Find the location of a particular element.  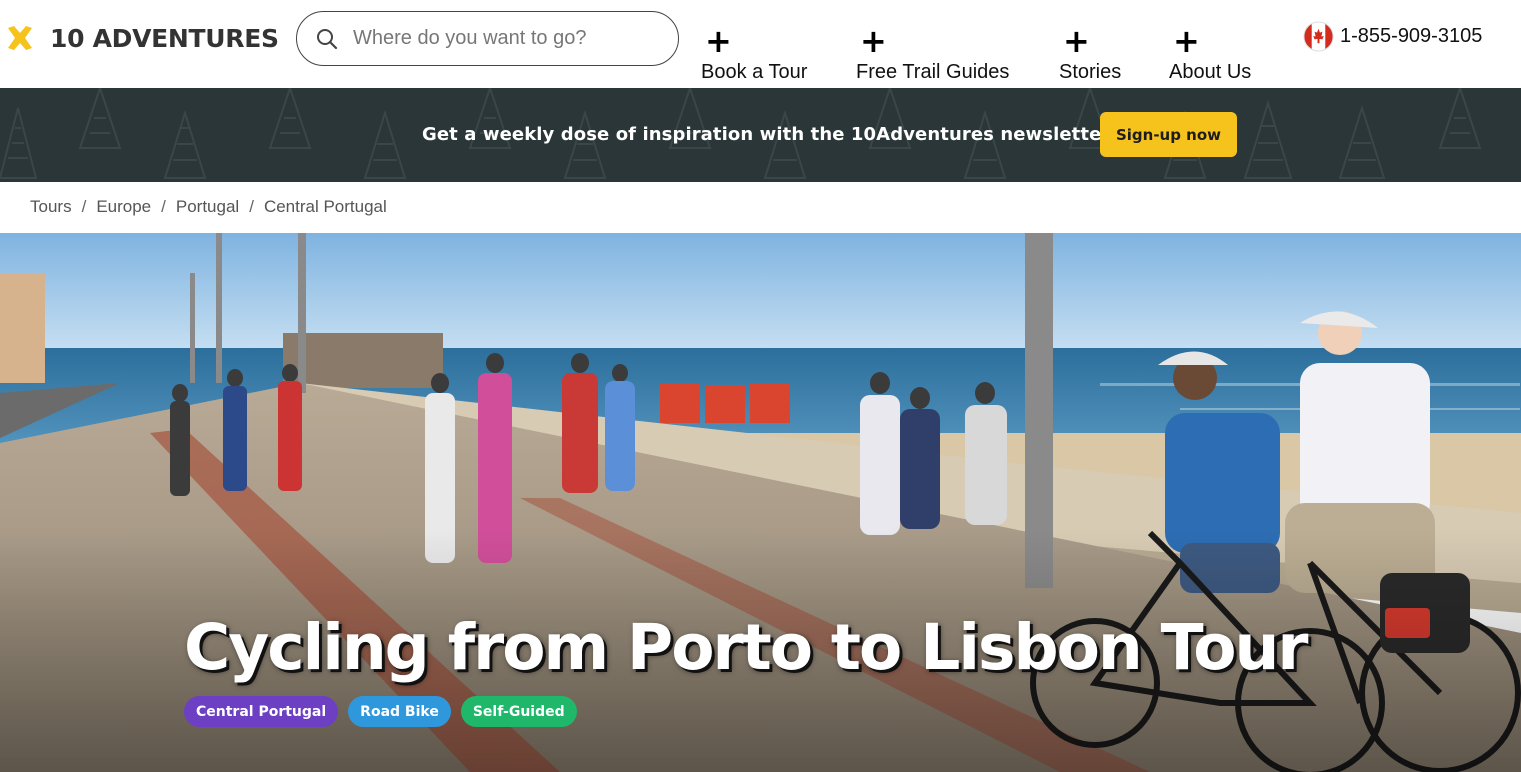

search-box is located at coordinates (487, 38).